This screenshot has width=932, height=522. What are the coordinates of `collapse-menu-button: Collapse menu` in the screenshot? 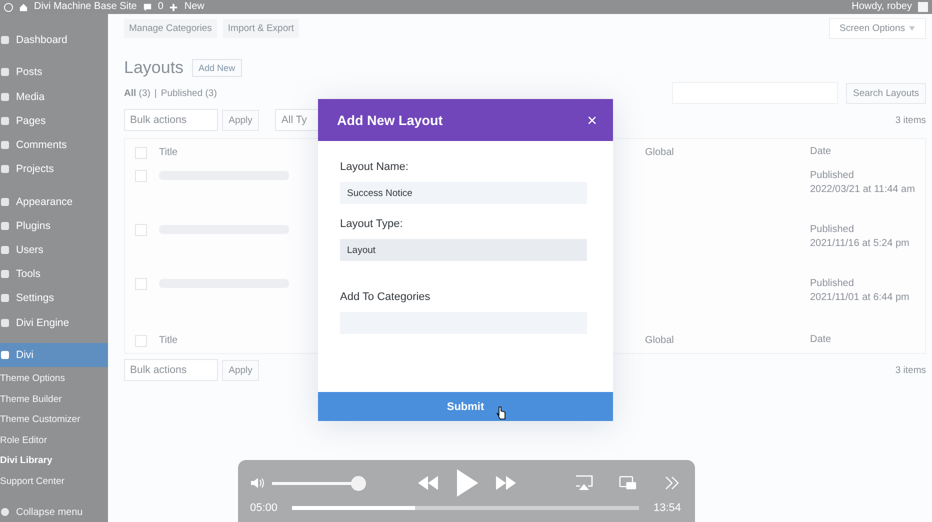 It's located at (54, 512).